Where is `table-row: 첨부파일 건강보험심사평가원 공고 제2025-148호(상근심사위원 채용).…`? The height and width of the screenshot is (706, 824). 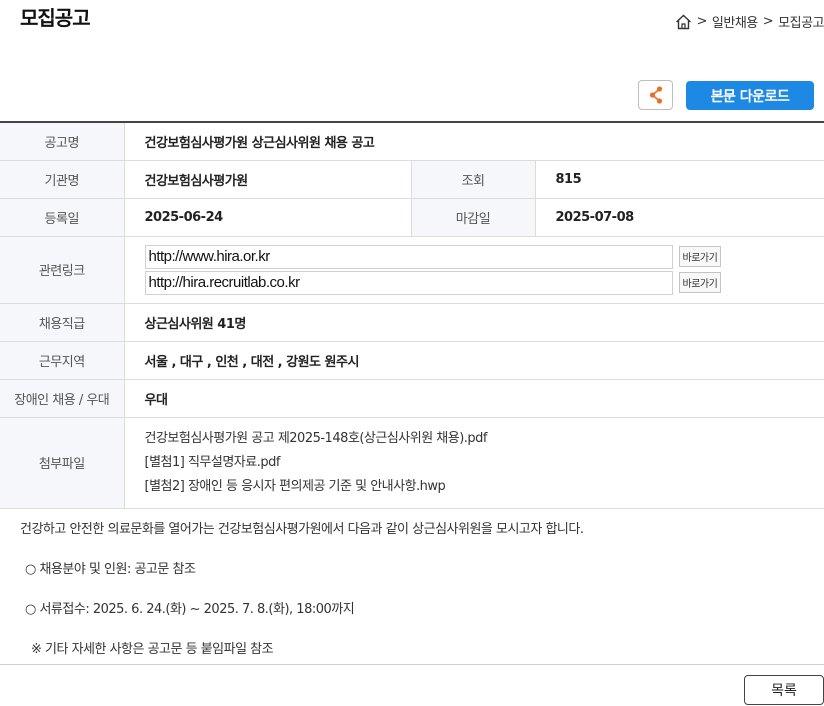 table-row: 첨부파일 건강보험심사평가원 공고 제2025-148호(상근심사위원 채용).… is located at coordinates (412, 463).